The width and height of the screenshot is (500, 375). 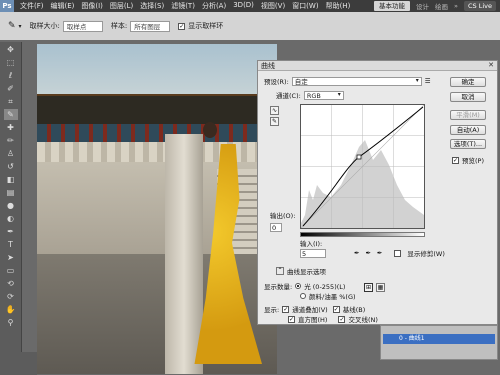 What do you see at coordinates (333, 319) in the screenshot?
I see `show-row-2: 直方图(H) 交叉线(N)` at bounding box center [333, 319].